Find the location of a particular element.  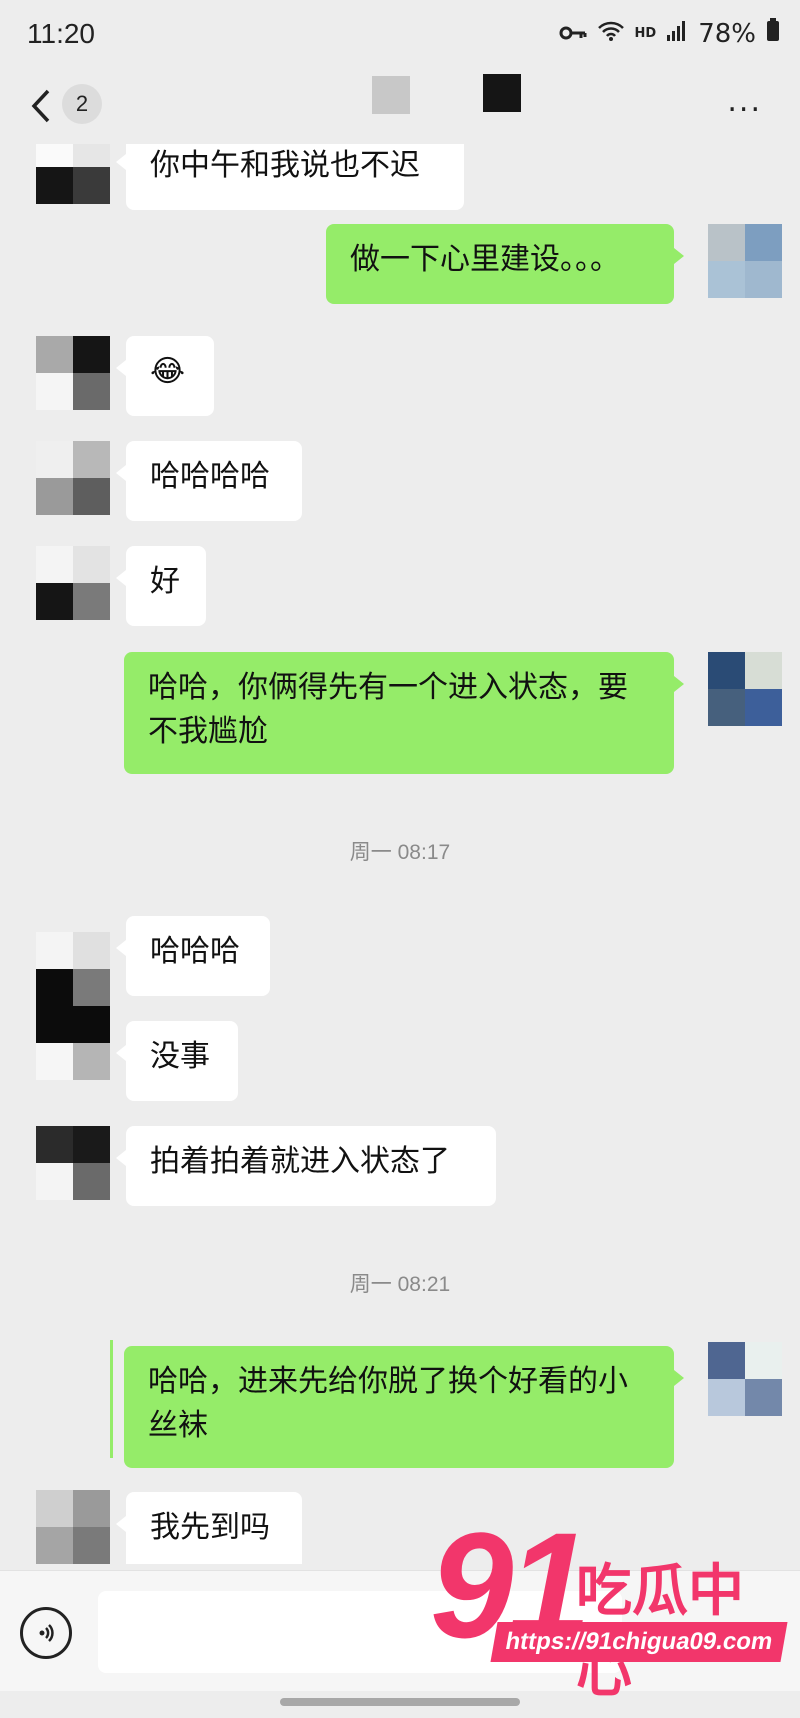

message-bubble-outgoing: 哈哈，进来先给你脱了换个好看的小丝袜 is located at coordinates (404, 1407).